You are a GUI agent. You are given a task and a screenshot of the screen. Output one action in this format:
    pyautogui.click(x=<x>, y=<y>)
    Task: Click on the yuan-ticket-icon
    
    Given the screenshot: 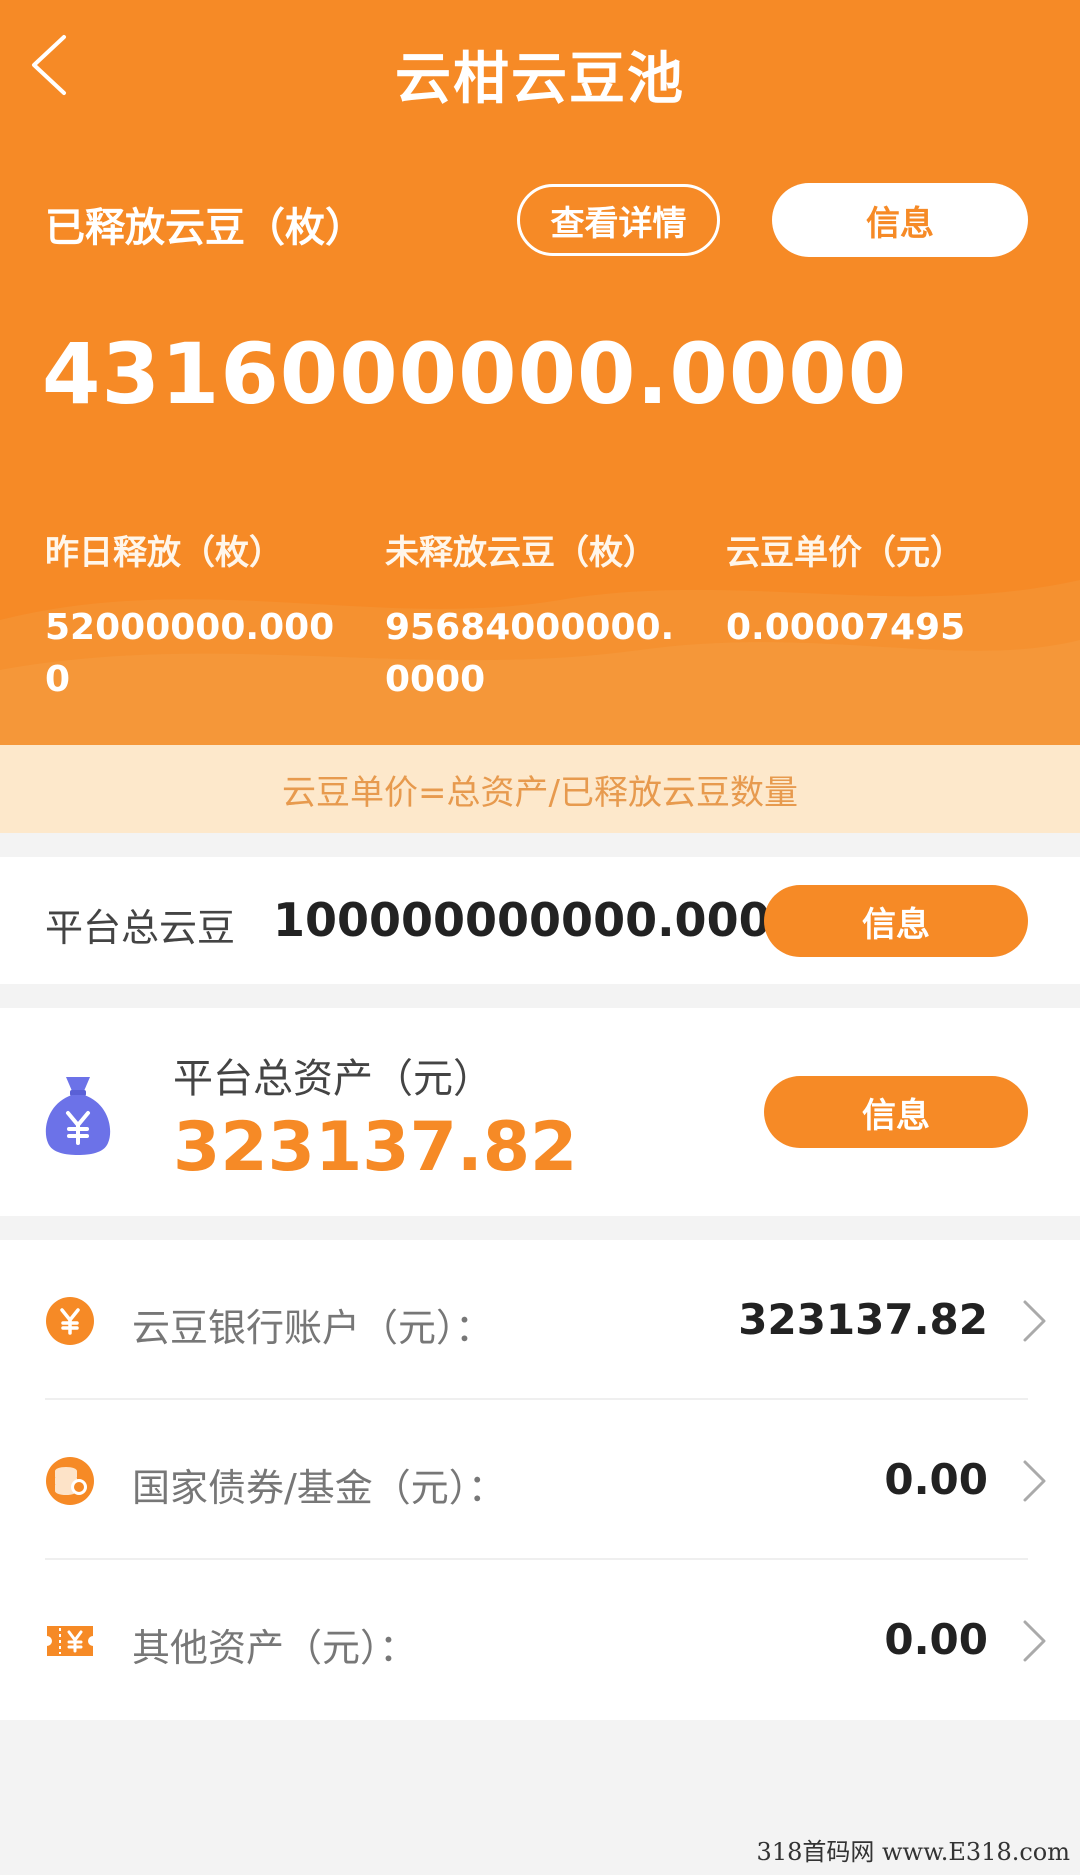 What is the action you would take?
    pyautogui.click(x=70, y=1641)
    